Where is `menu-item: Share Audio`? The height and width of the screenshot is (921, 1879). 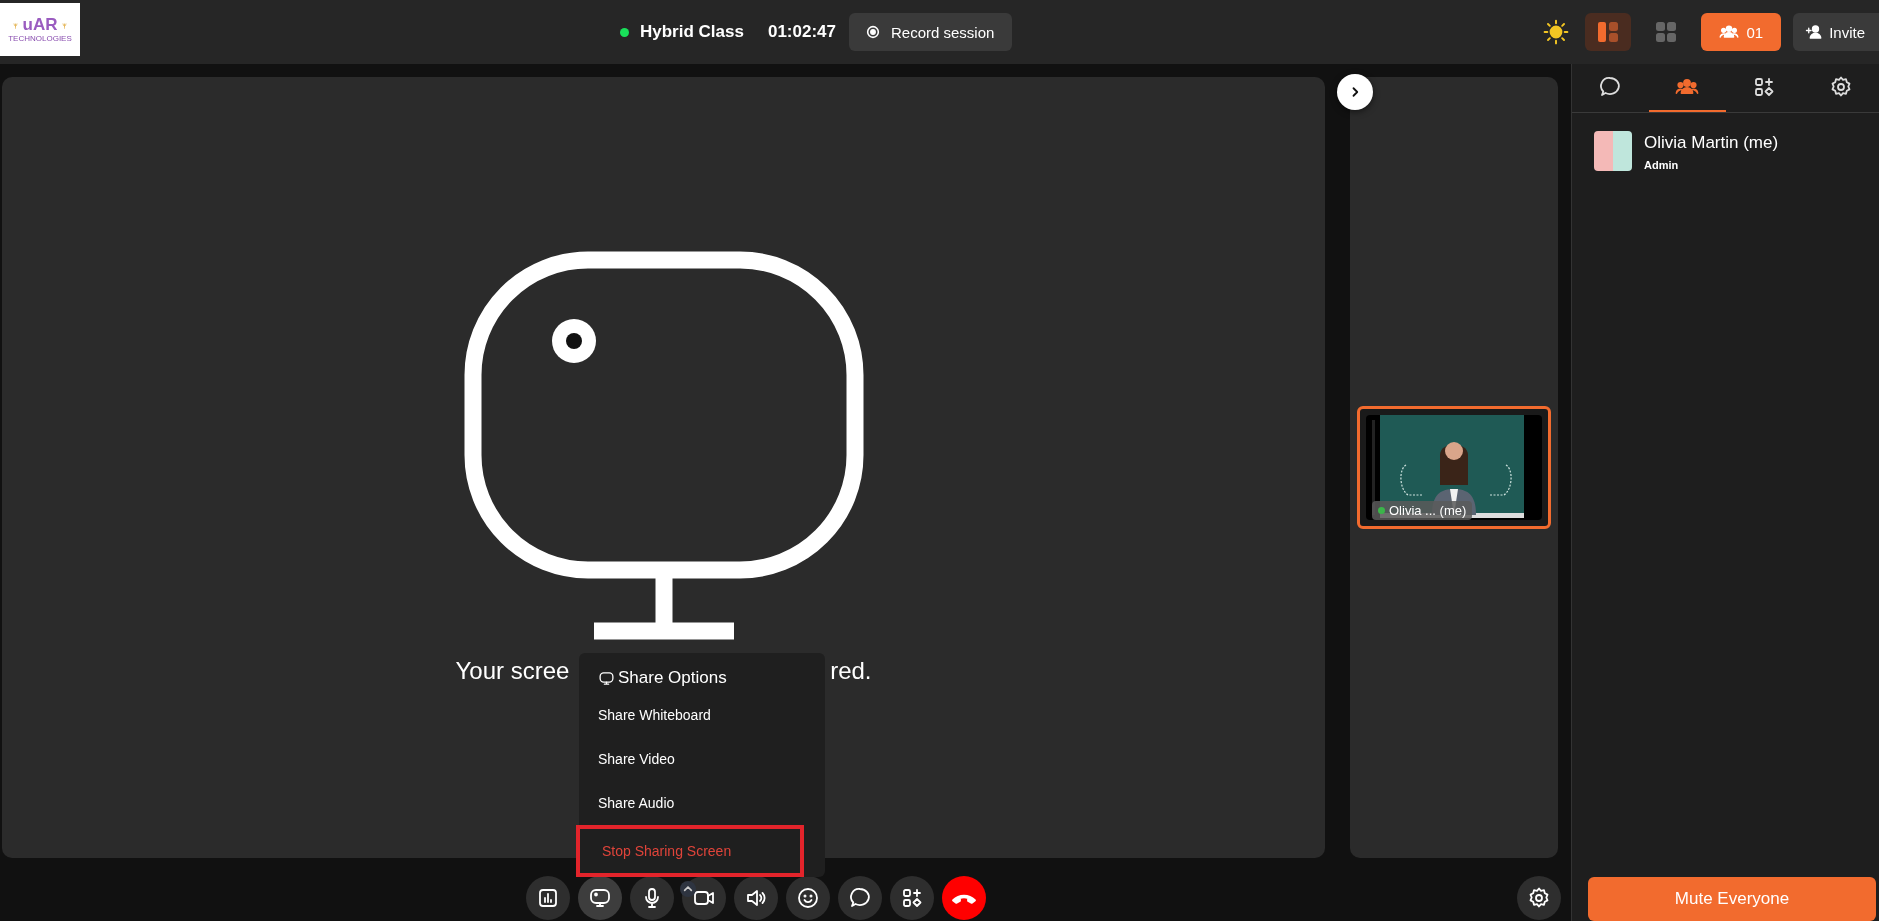 menu-item: Share Audio is located at coordinates (684, 803).